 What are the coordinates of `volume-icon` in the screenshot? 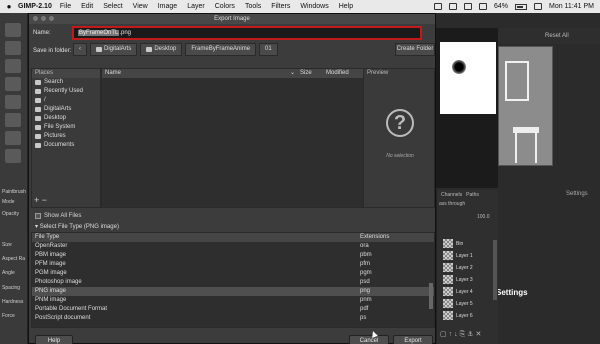 It's located at (467, 6).